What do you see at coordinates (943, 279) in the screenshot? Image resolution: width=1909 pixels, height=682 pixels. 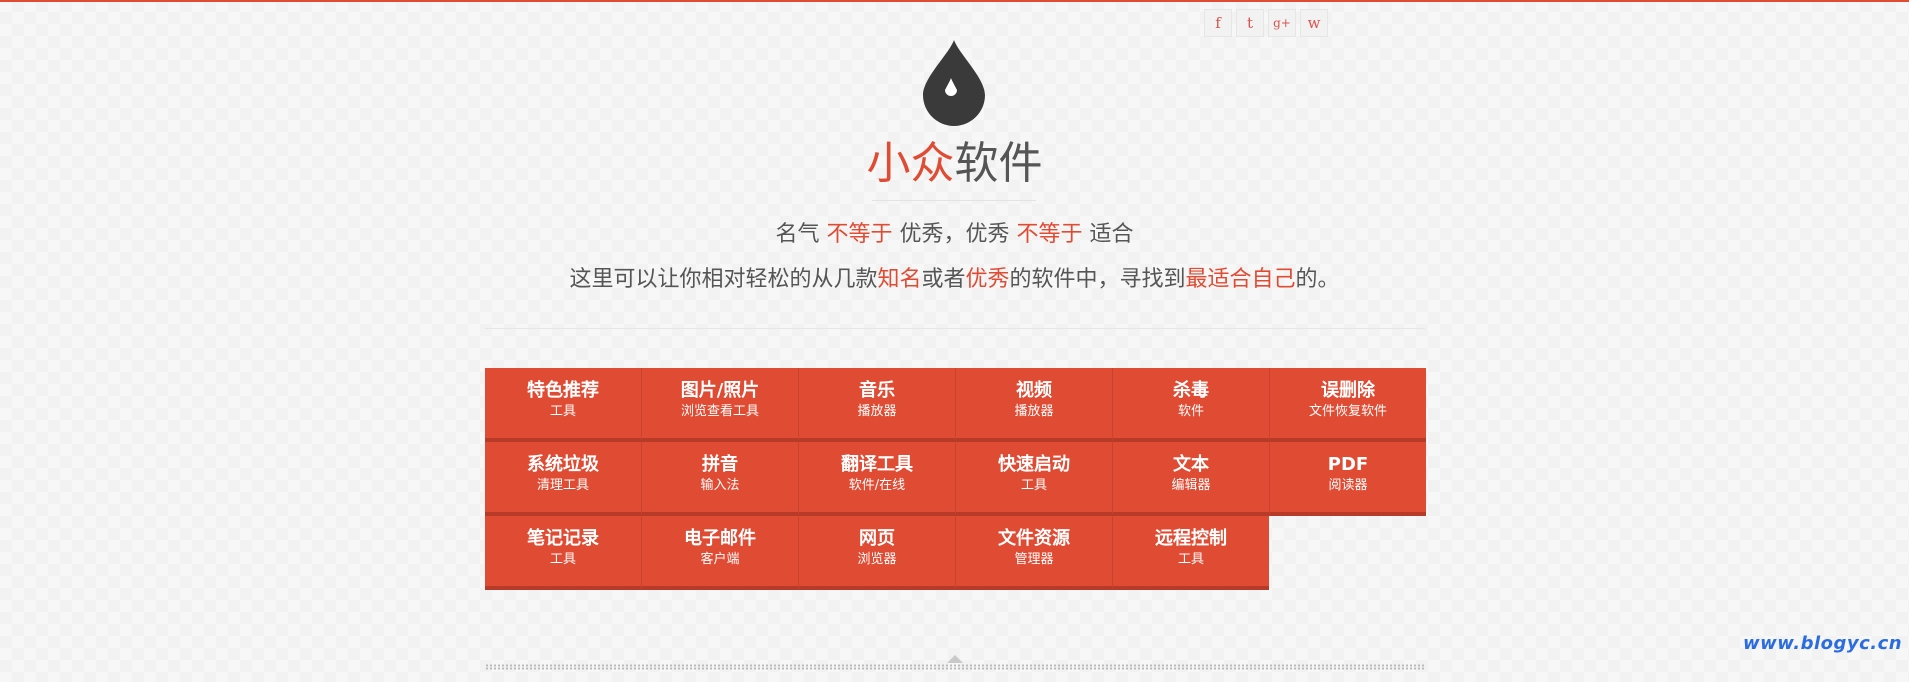 I see `intro-text-2: 或者` at bounding box center [943, 279].